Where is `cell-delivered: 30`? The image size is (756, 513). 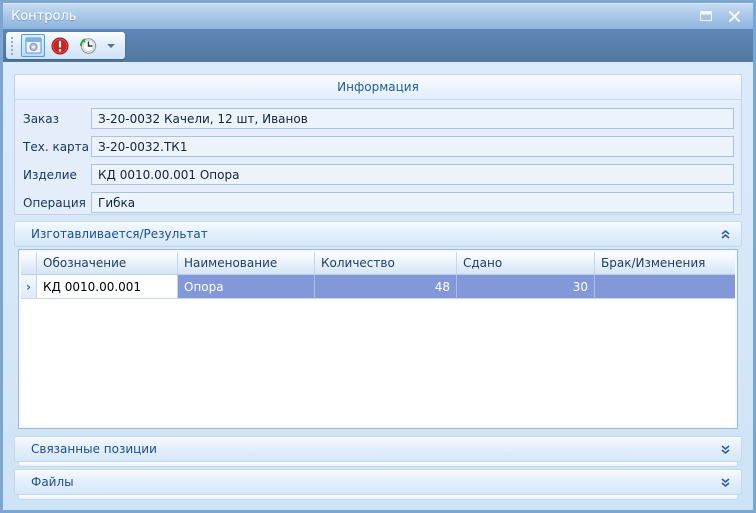
cell-delivered: 30 is located at coordinates (526, 287).